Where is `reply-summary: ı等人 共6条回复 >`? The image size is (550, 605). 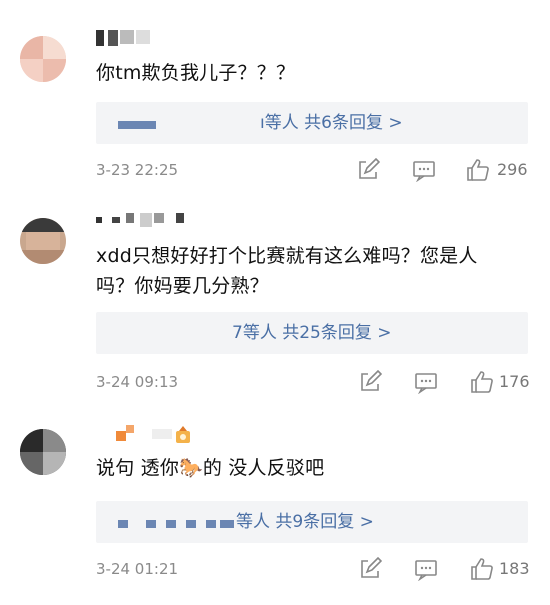 reply-summary: ı等人 共6条回复 > is located at coordinates (312, 123).